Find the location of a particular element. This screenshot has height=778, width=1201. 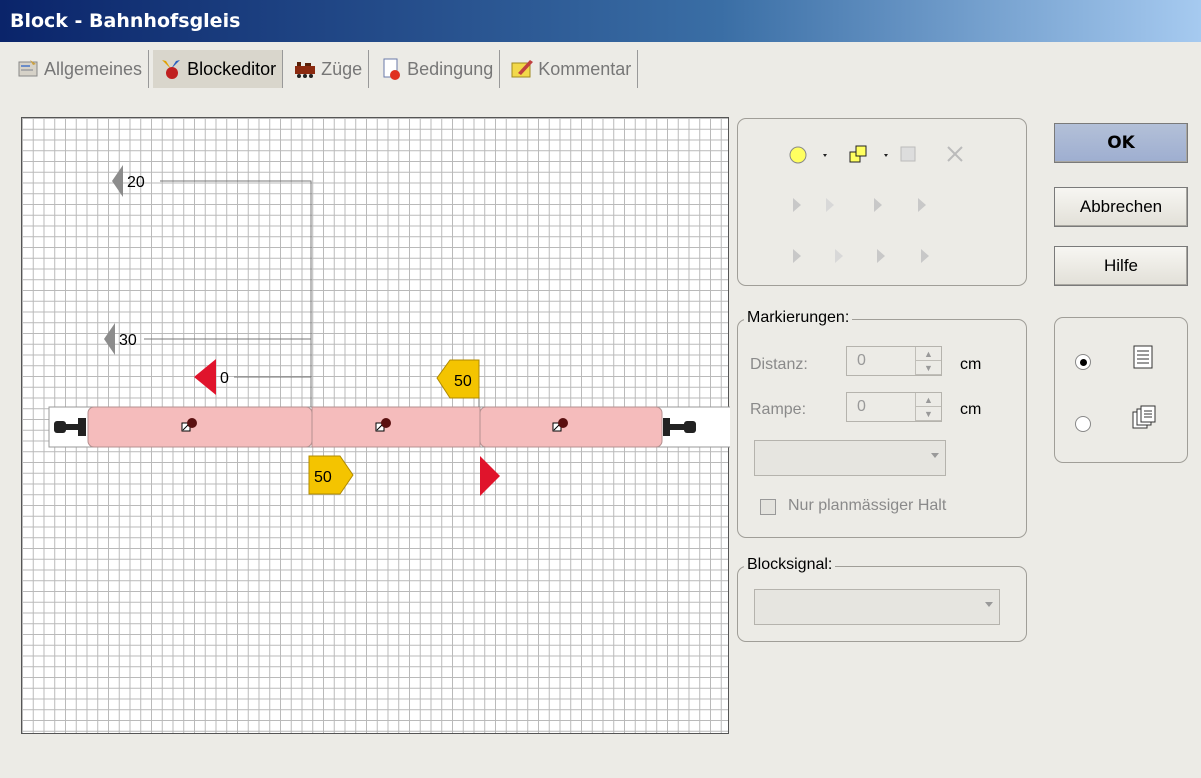

rampe-label: Rampe: is located at coordinates (778, 409).